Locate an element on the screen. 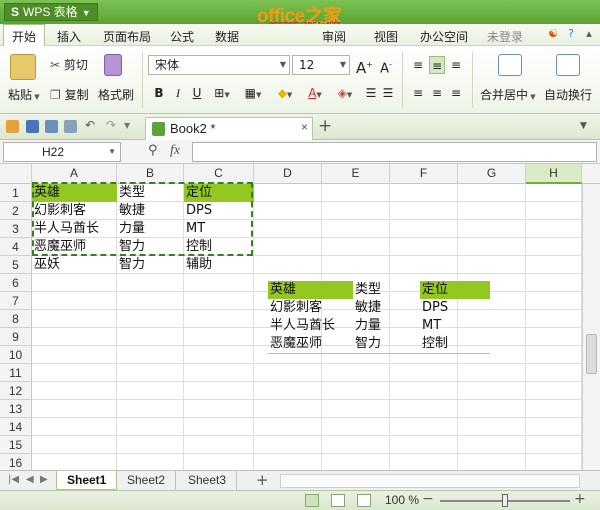 This screenshot has height=510, width=600. table-cell: 力量 is located at coordinates (150, 229).